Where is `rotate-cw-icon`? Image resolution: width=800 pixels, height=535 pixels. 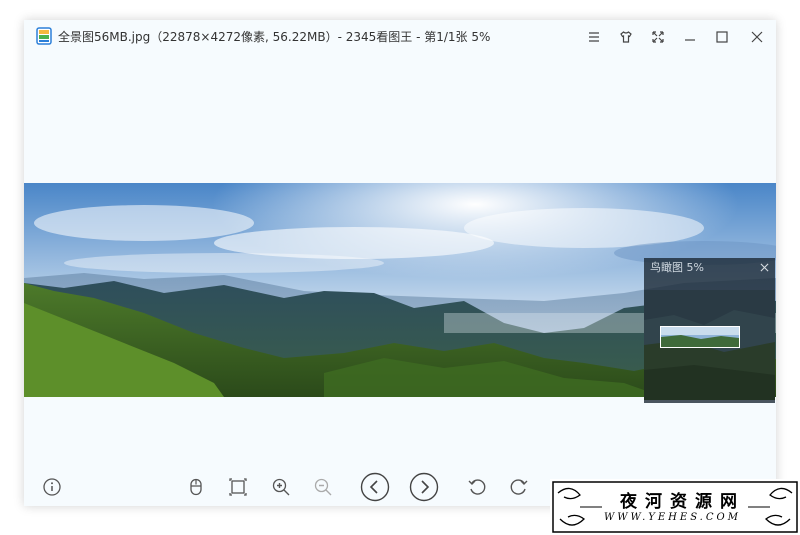 rotate-cw-icon is located at coordinates (519, 487).